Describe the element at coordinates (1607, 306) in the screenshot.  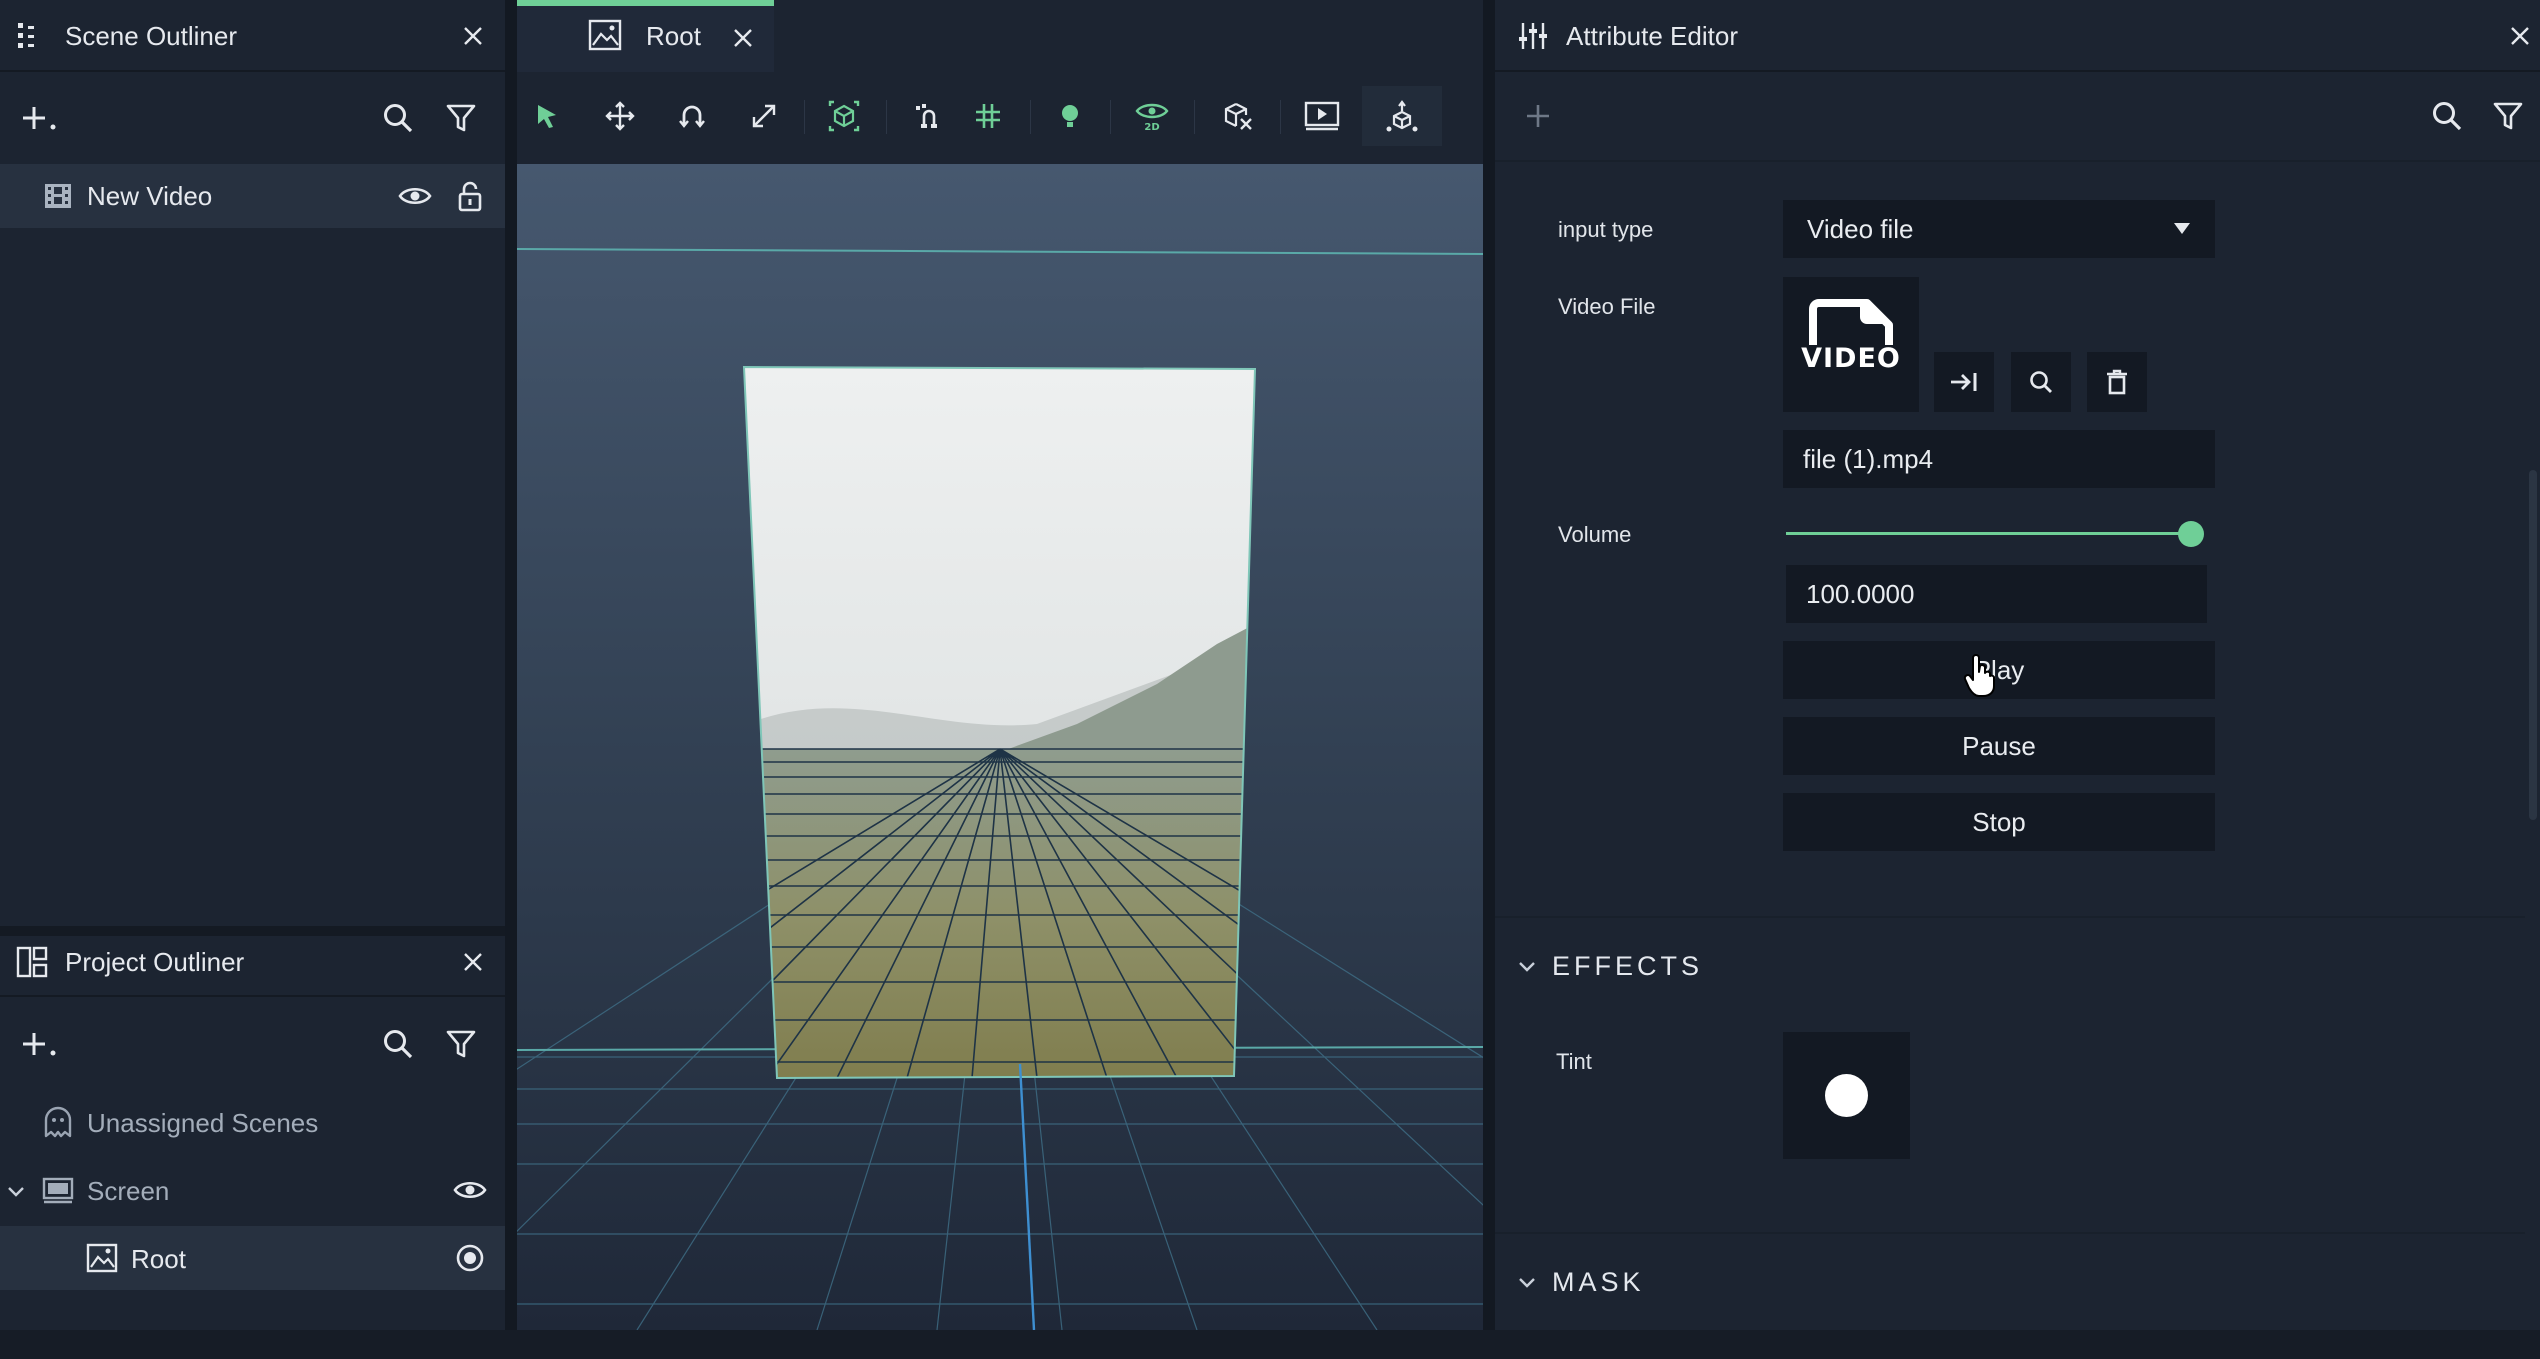
I see `video-file-label: Video File` at that location.